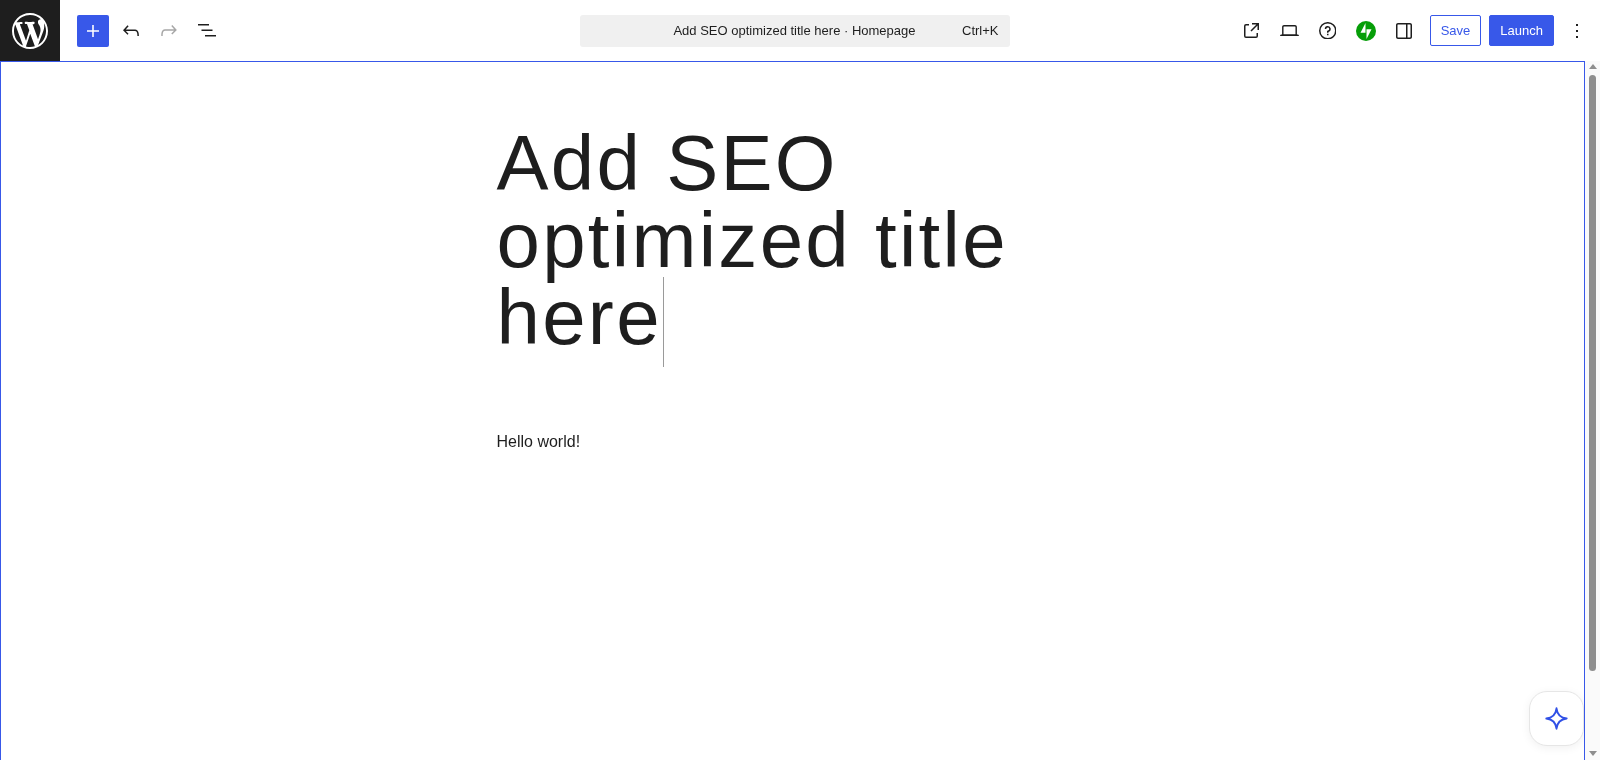 The width and height of the screenshot is (1600, 760). What do you see at coordinates (1327, 30) in the screenshot?
I see `help-icon` at bounding box center [1327, 30].